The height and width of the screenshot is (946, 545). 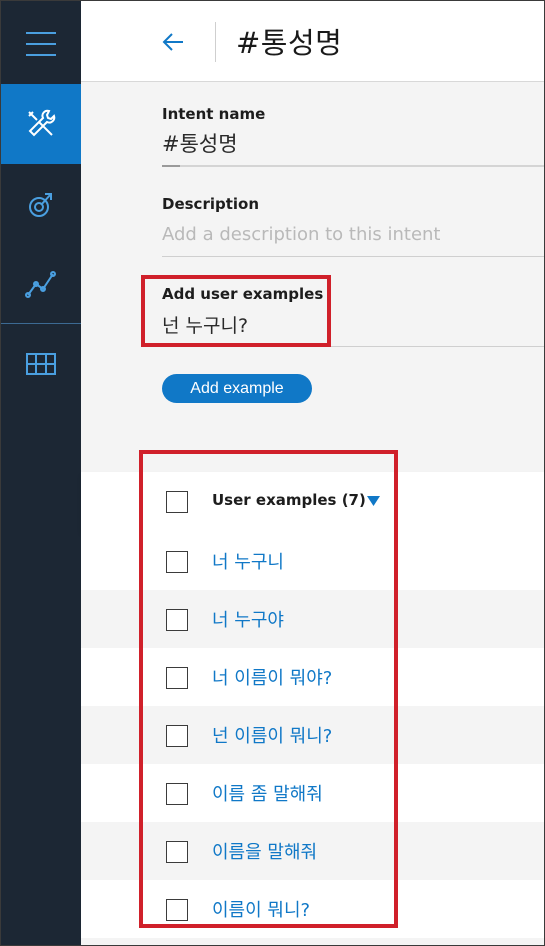 I want to click on sidebar-item-analytics, so click(x=40, y=284).